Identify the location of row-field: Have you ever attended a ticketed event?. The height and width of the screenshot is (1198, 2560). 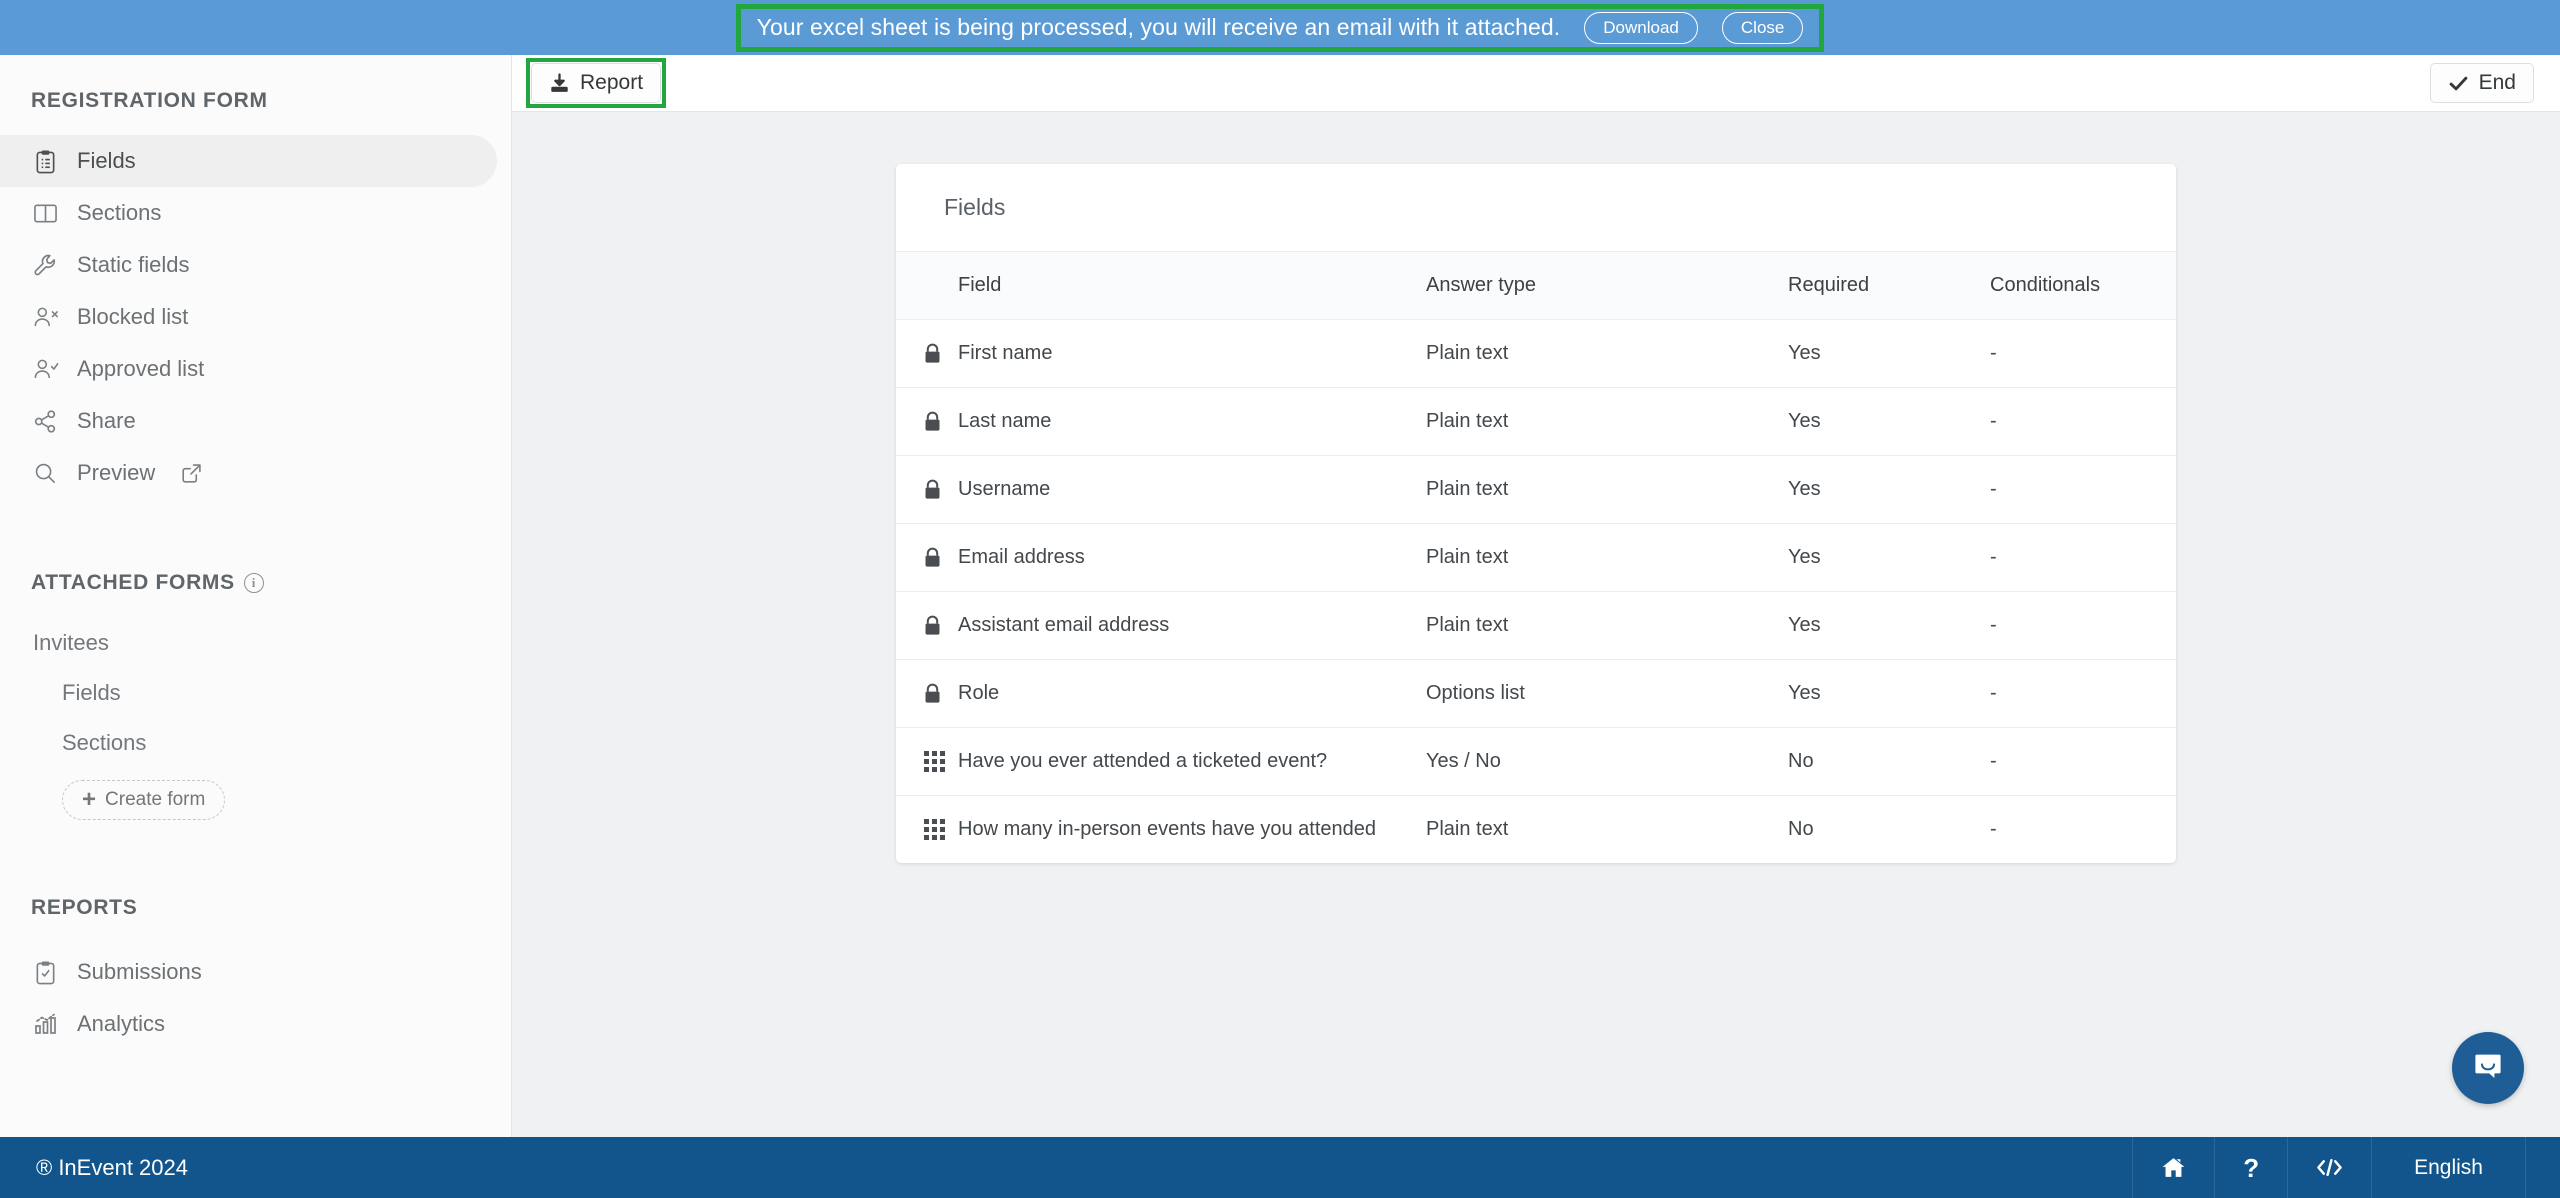
(1192, 761).